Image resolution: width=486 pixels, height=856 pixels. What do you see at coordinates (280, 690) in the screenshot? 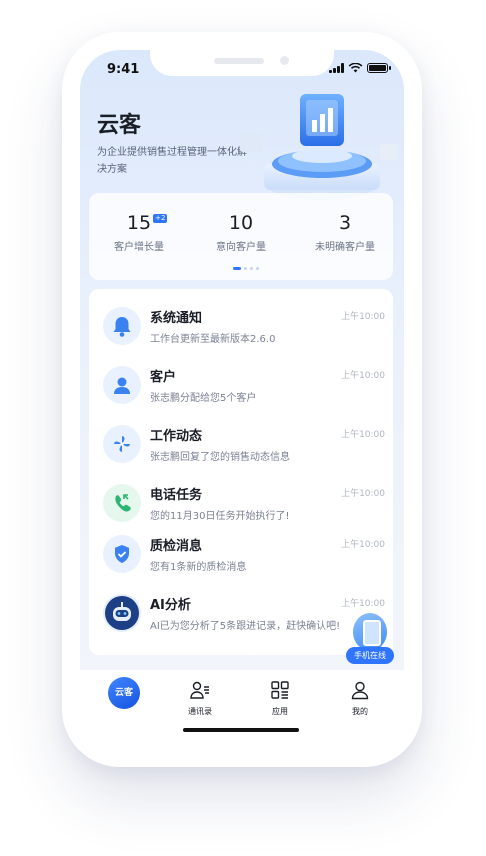
I see `apps-grid-icon` at bounding box center [280, 690].